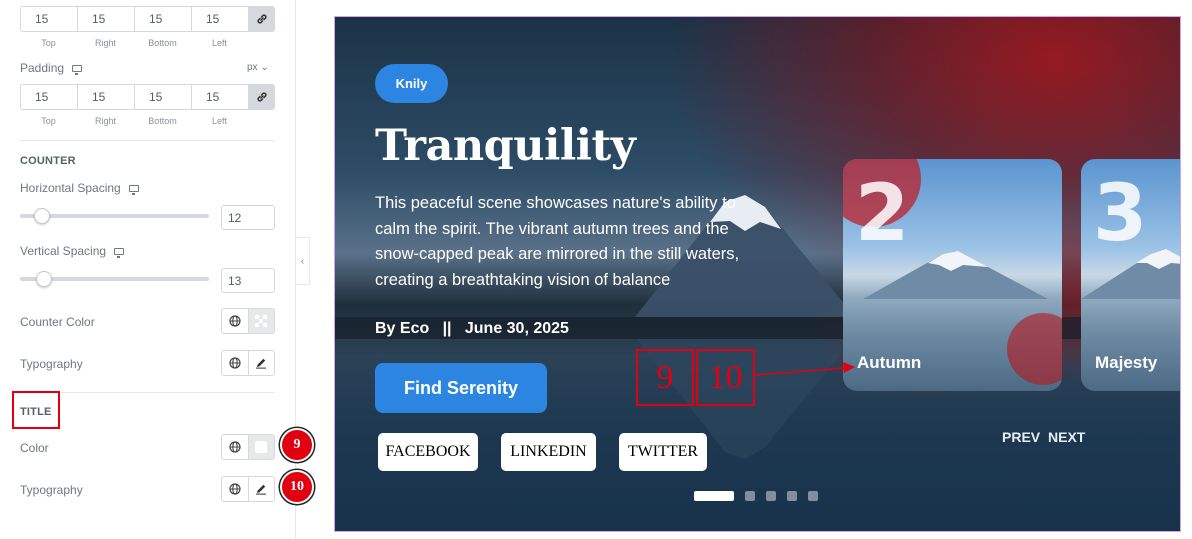 Image resolution: width=1192 pixels, height=539 pixels. Describe the element at coordinates (725, 377) in the screenshot. I see `annotation-box-10: 10` at that location.